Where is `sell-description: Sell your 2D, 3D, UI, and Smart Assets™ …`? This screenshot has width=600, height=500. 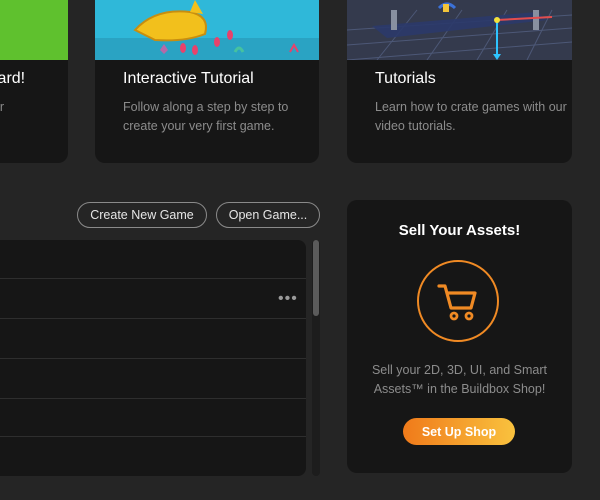 sell-description: Sell your 2D, 3D, UI, and Smart Assets™ … is located at coordinates (459, 379).